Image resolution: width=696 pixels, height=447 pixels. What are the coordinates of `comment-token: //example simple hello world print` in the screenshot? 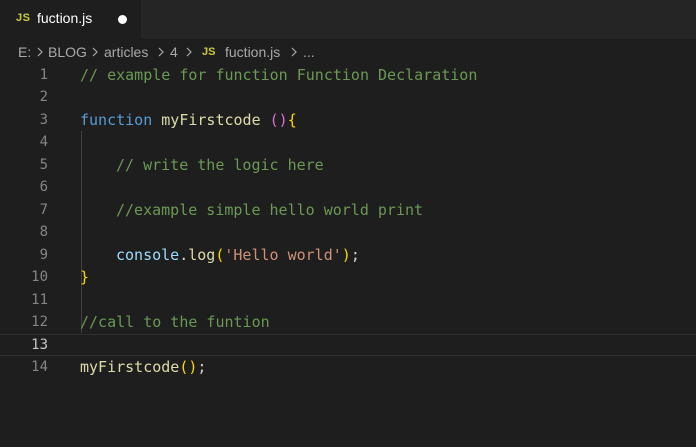 It's located at (270, 210).